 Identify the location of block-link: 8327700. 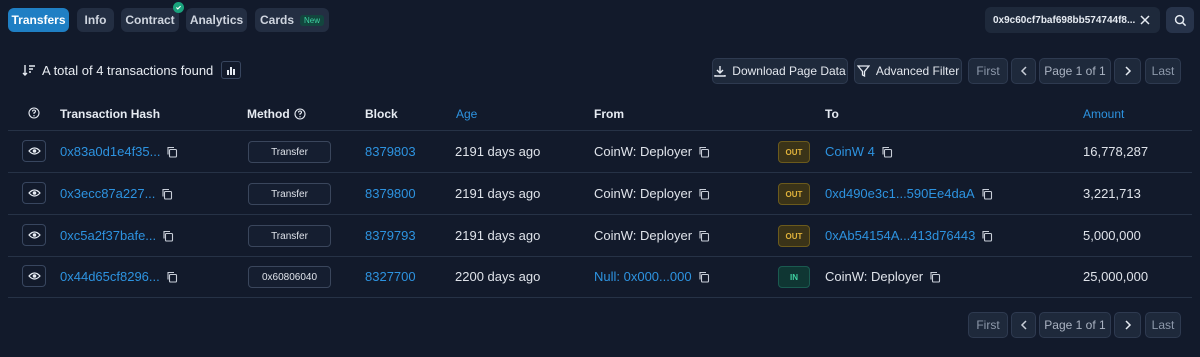
(390, 276).